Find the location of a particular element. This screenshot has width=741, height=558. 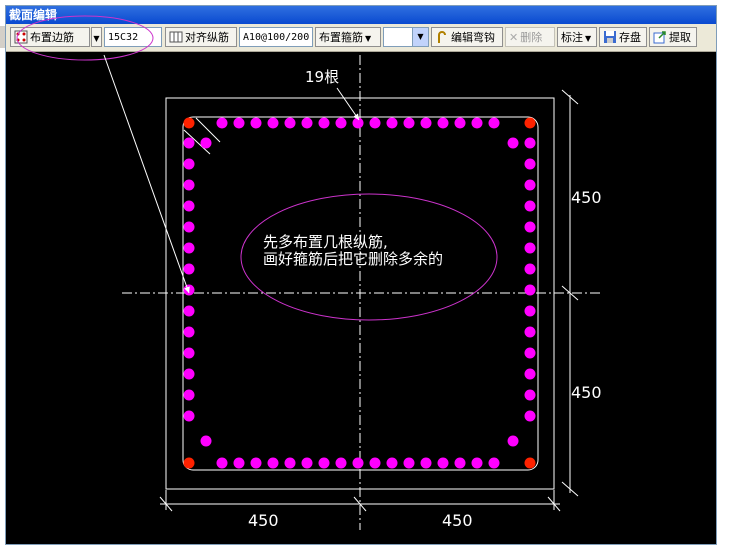

dimension-label-right-bottom: 450 is located at coordinates (586, 392).